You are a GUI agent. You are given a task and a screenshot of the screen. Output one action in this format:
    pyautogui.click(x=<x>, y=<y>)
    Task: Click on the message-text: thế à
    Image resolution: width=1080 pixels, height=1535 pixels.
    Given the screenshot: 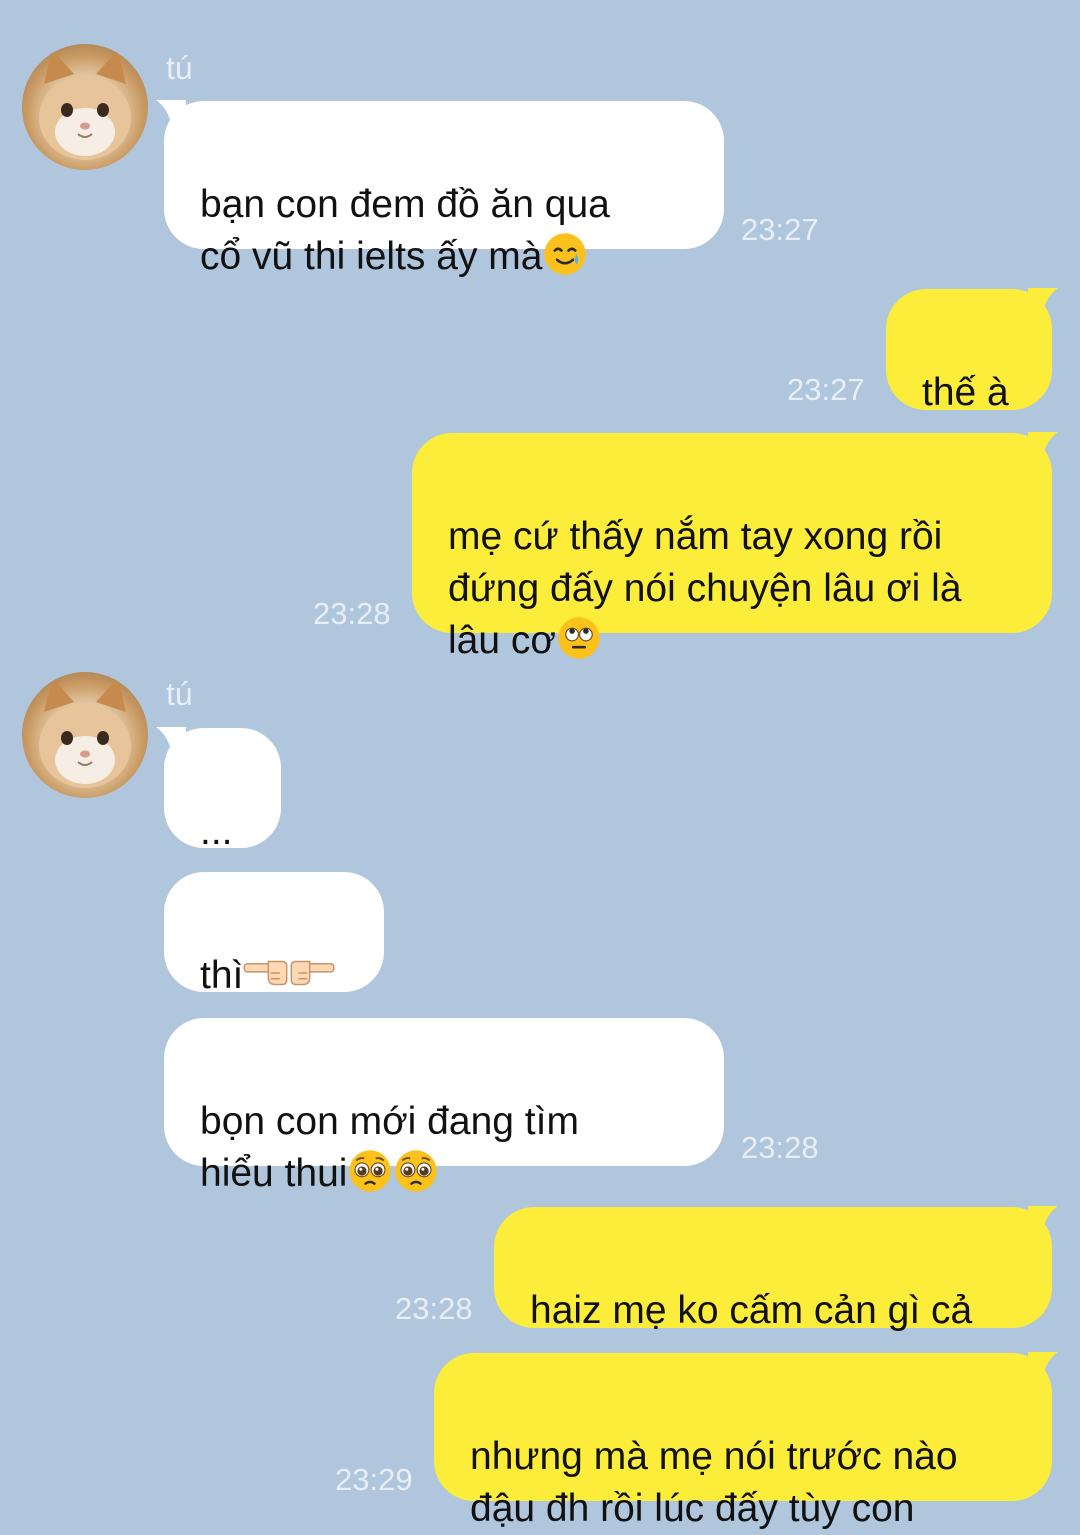 What is the action you would take?
    pyautogui.click(x=965, y=392)
    